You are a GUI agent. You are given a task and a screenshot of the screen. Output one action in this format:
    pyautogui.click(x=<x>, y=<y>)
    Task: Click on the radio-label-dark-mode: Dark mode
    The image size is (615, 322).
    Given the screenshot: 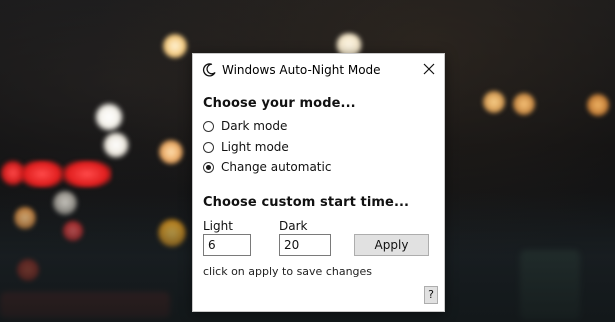 What is the action you would take?
    pyautogui.click(x=254, y=126)
    